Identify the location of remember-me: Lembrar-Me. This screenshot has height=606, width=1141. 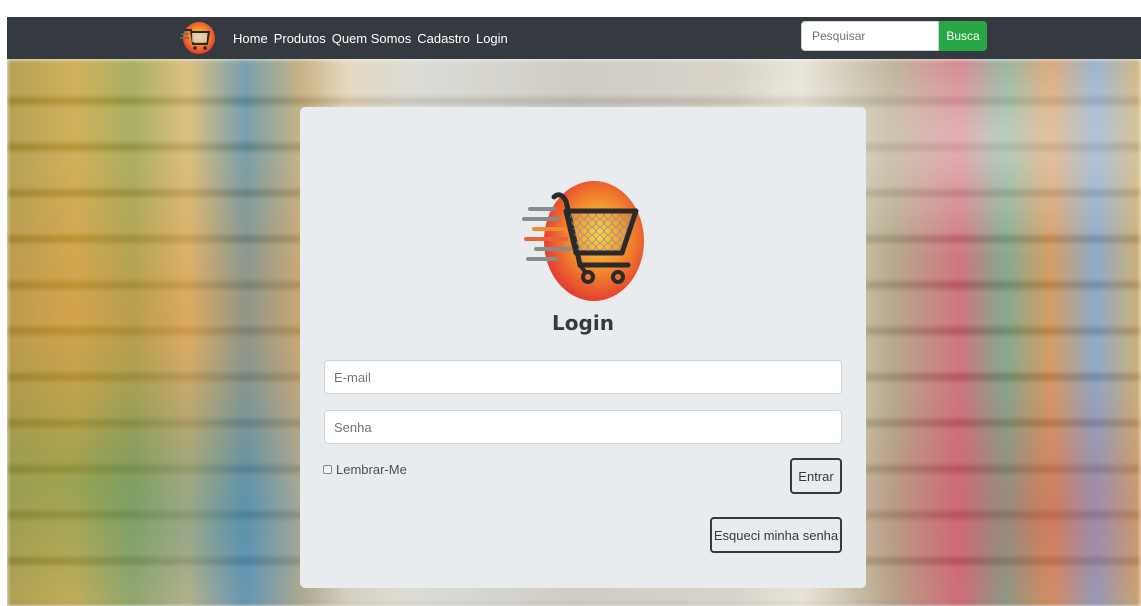
(365, 469).